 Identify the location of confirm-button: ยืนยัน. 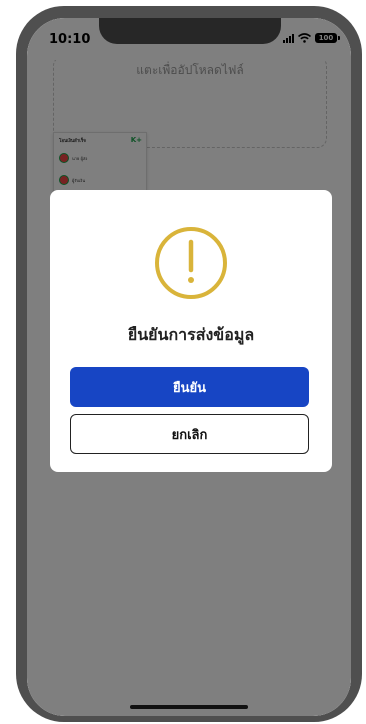
(189, 387).